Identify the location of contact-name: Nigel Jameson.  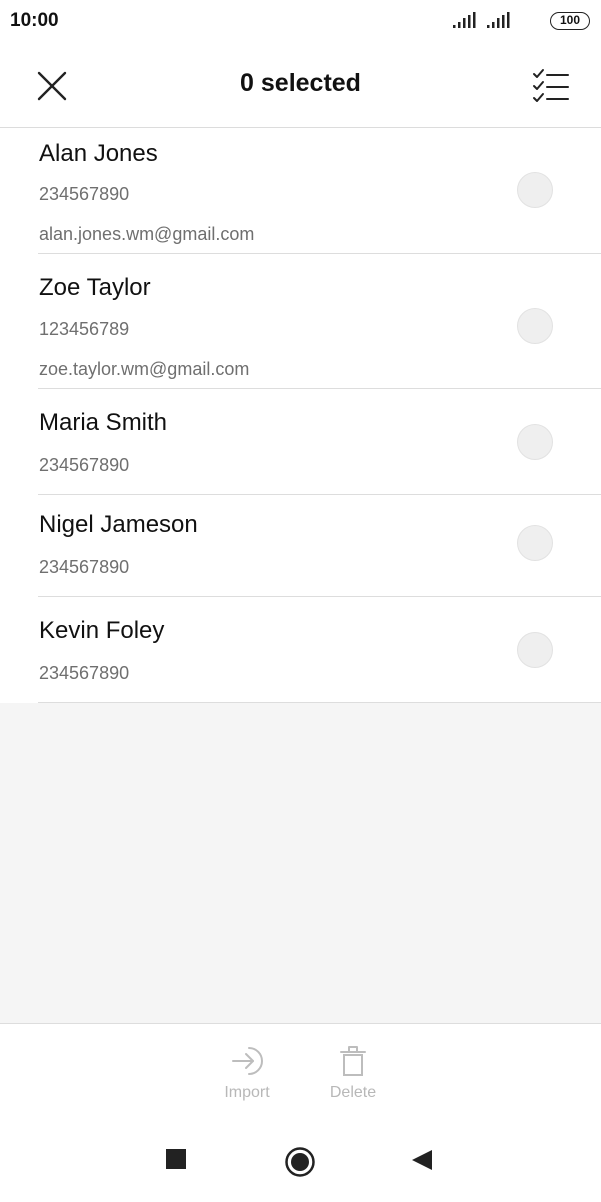
(118, 524).